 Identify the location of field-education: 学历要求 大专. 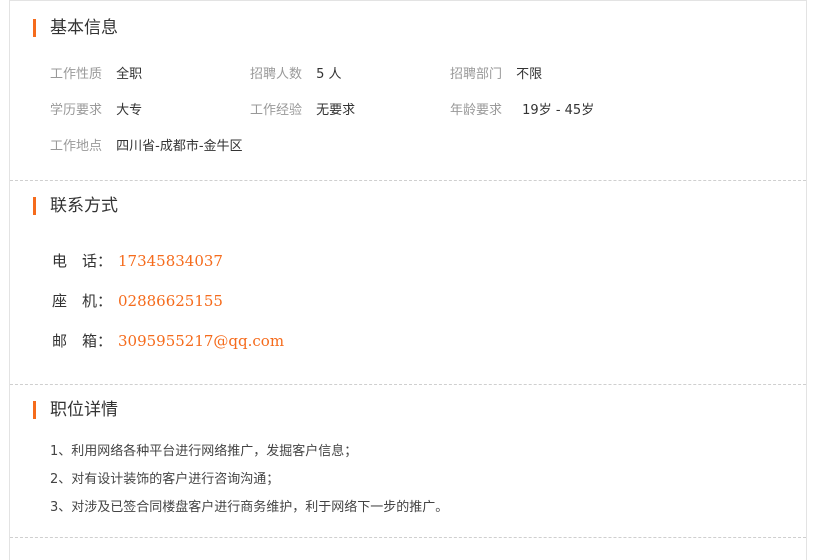
(96, 111).